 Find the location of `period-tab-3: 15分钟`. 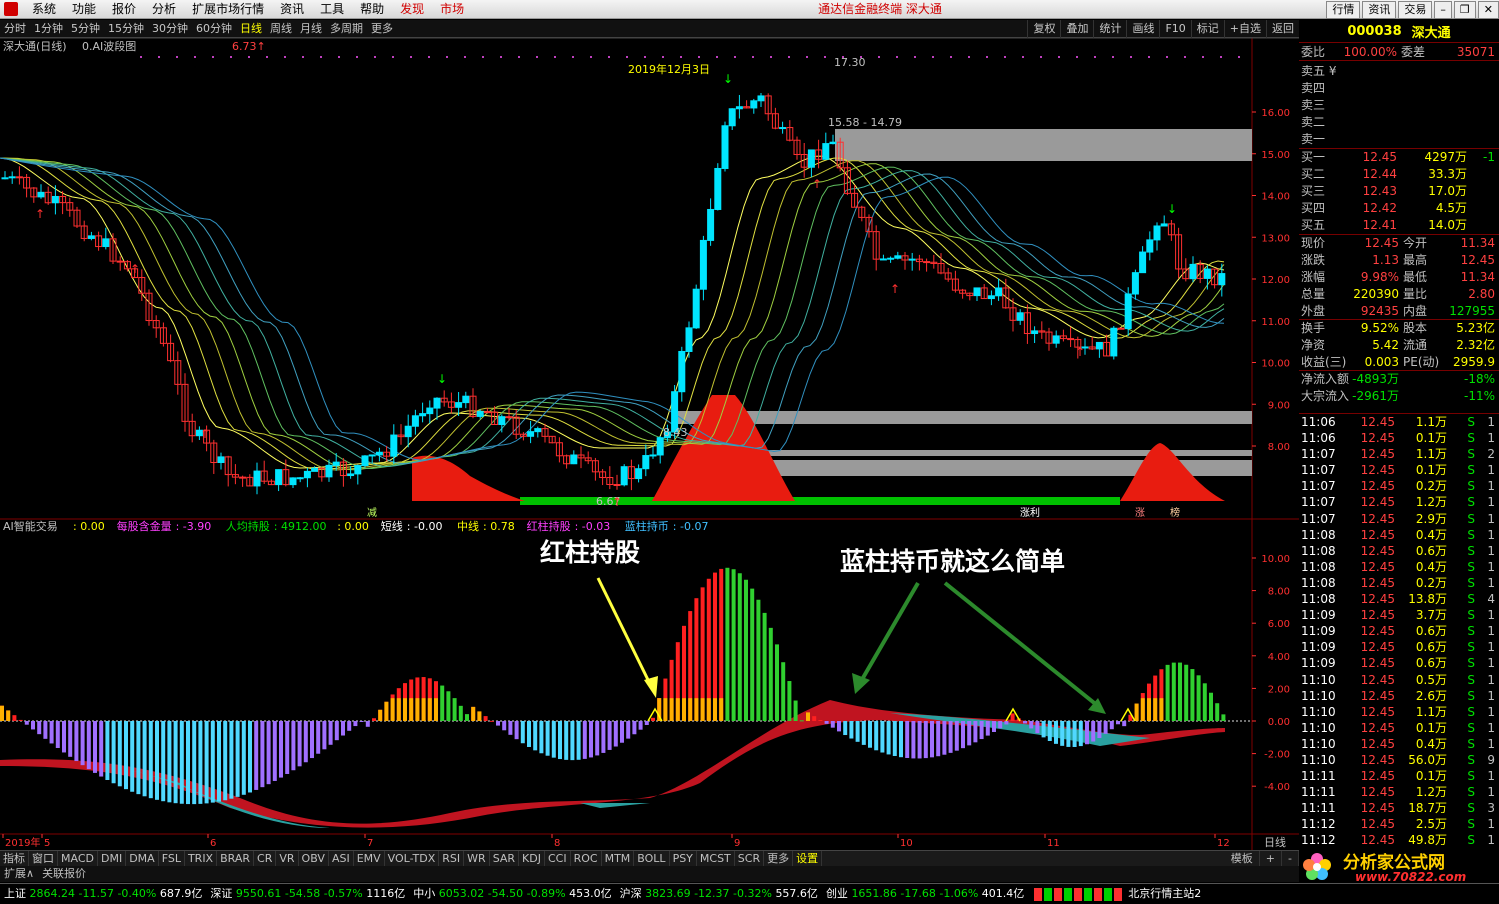

period-tab-3: 15分钟 is located at coordinates (126, 29).